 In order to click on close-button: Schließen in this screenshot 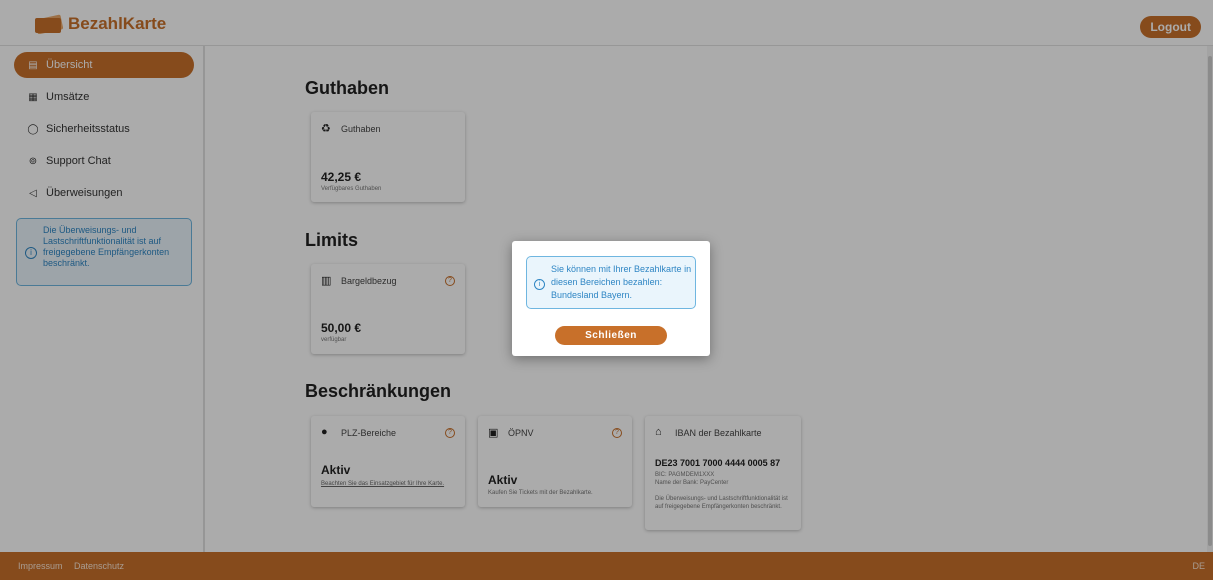, I will do `click(611, 335)`.